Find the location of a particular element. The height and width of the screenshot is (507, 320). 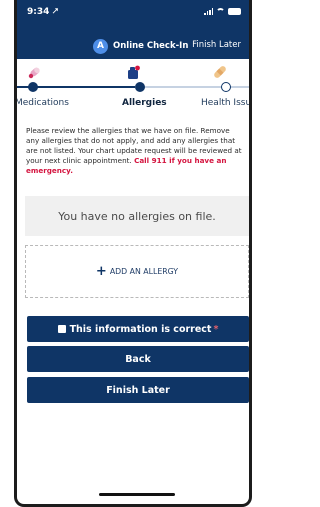

app-header: 9:34 ⭧ A Online Check-In Finish Later is located at coordinates (133, 29).